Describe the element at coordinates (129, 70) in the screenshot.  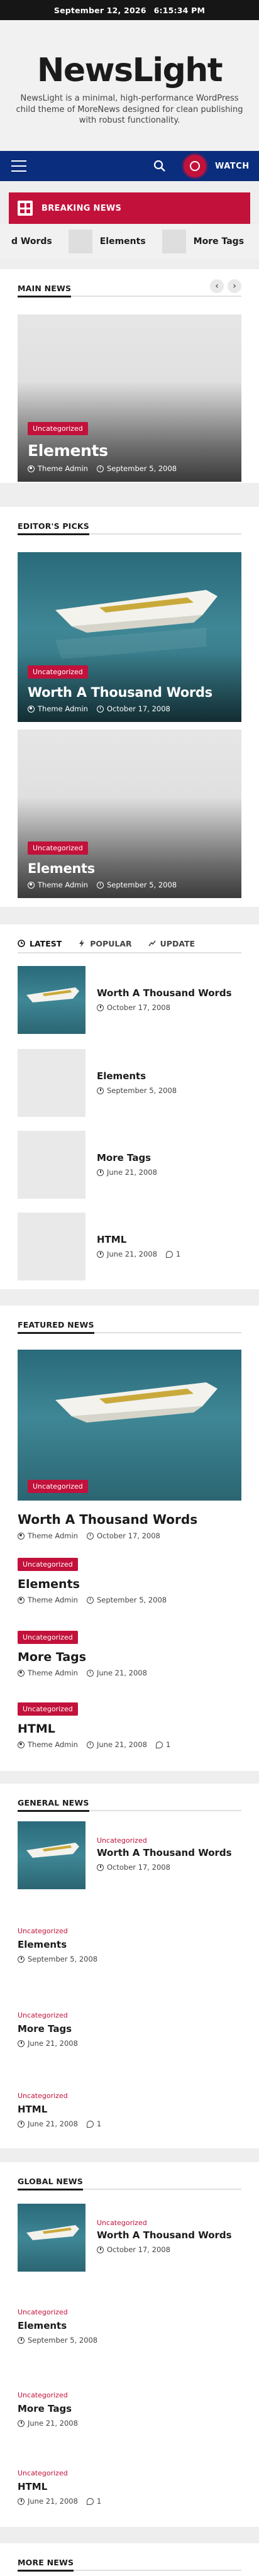
I see `site-title: NewsLight` at that location.